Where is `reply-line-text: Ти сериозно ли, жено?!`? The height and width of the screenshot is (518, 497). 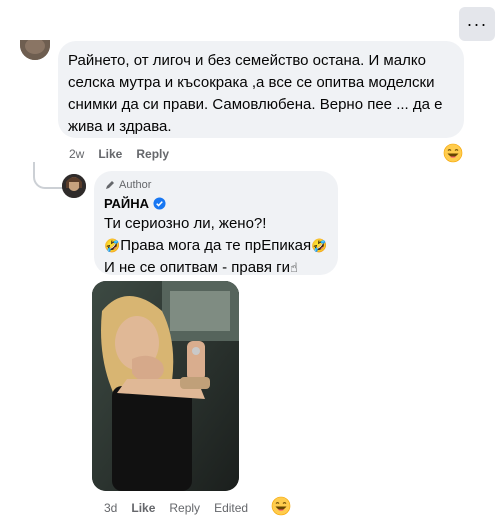
reply-line-text: Ти сериозно ли, жено?! is located at coordinates (185, 223).